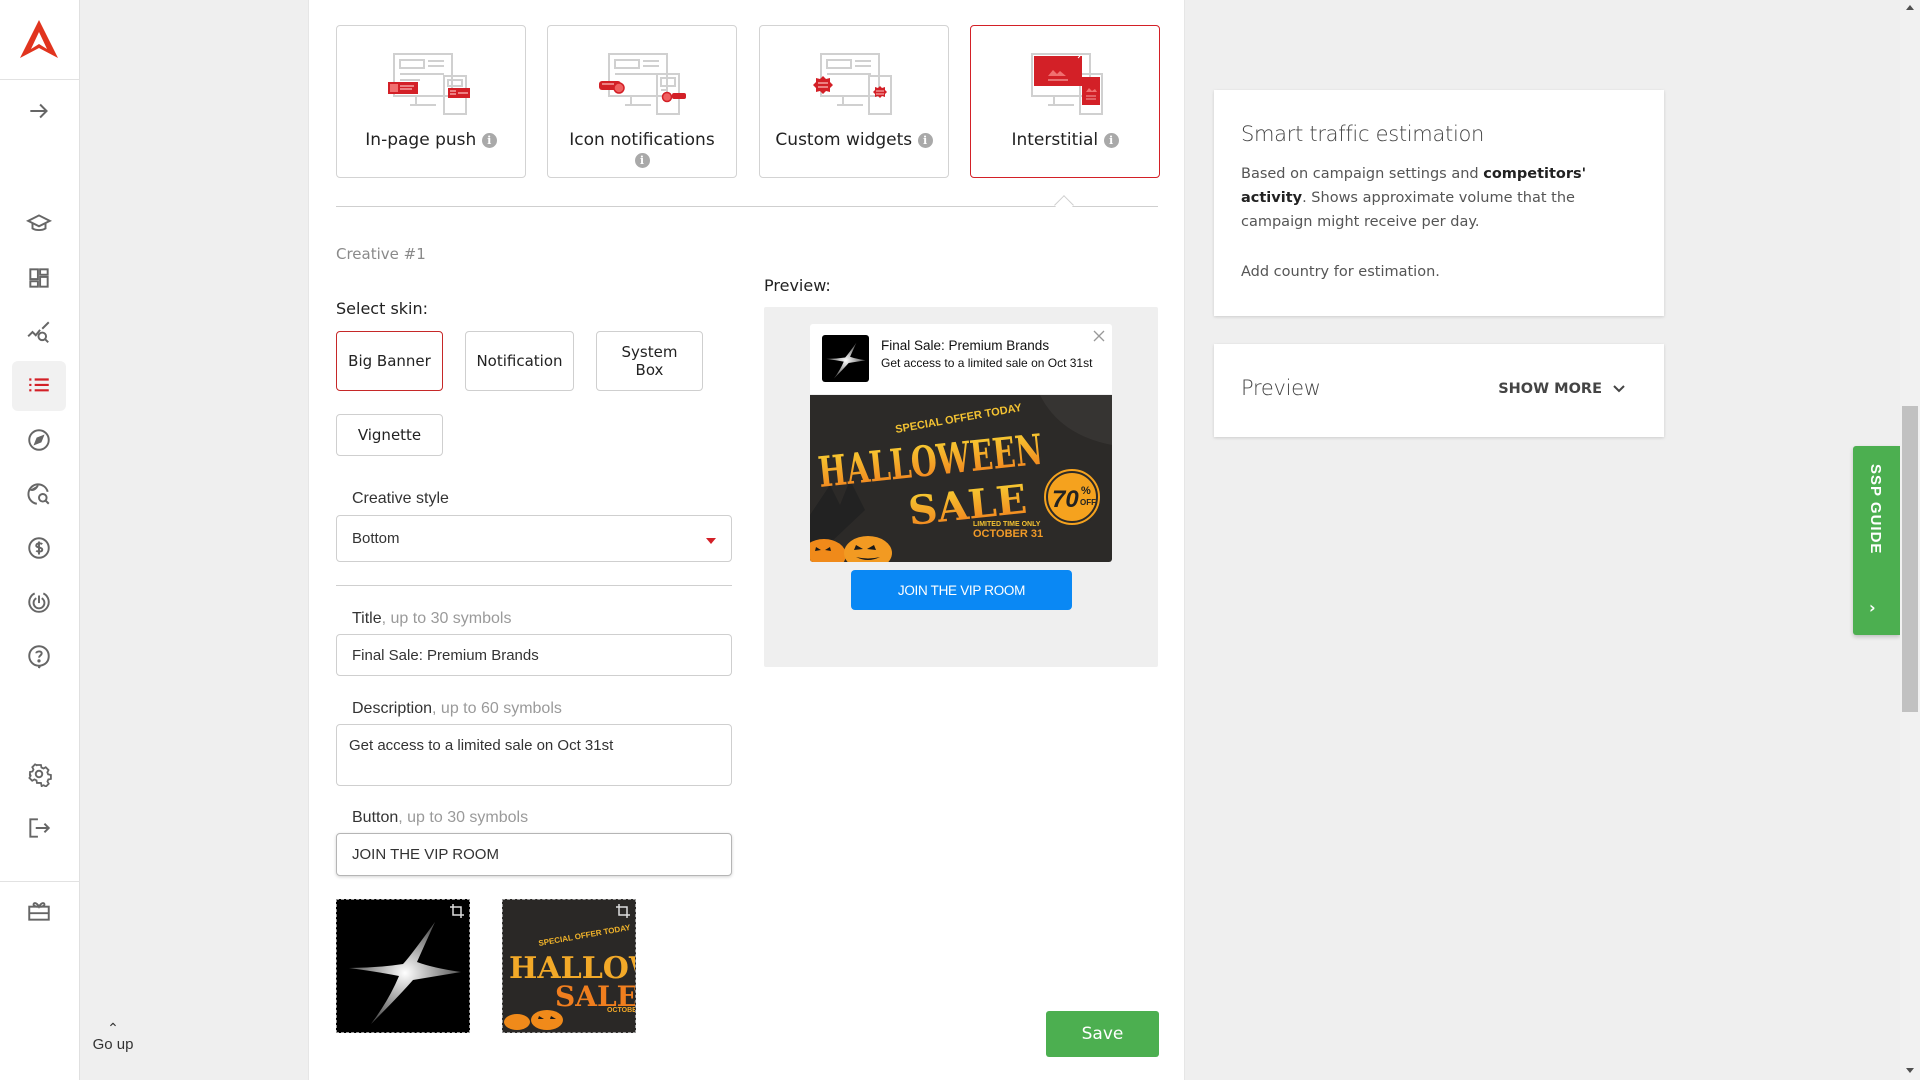 This screenshot has width=1920, height=1080. What do you see at coordinates (1088, 502) in the screenshot?
I see `banner-discount-off: OFF` at bounding box center [1088, 502].